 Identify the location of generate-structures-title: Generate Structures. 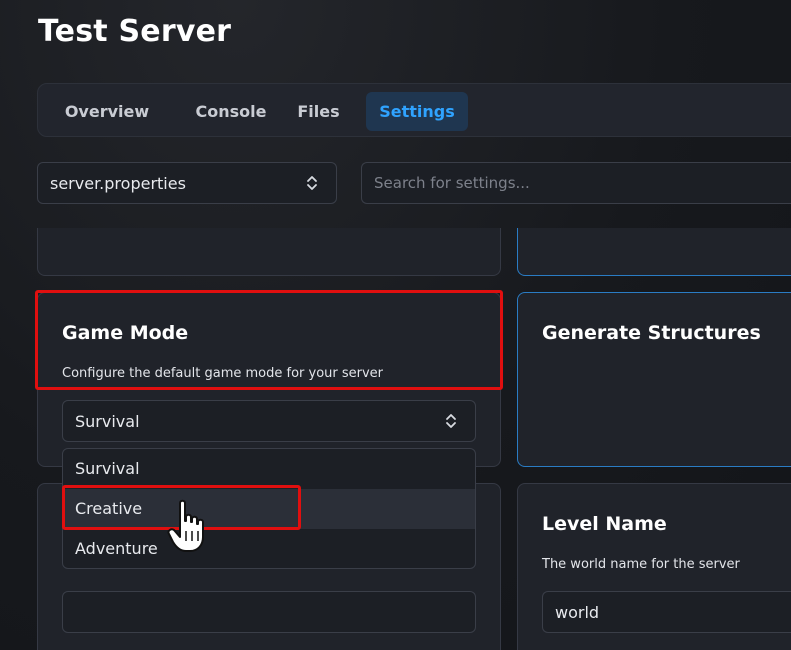
(651, 333).